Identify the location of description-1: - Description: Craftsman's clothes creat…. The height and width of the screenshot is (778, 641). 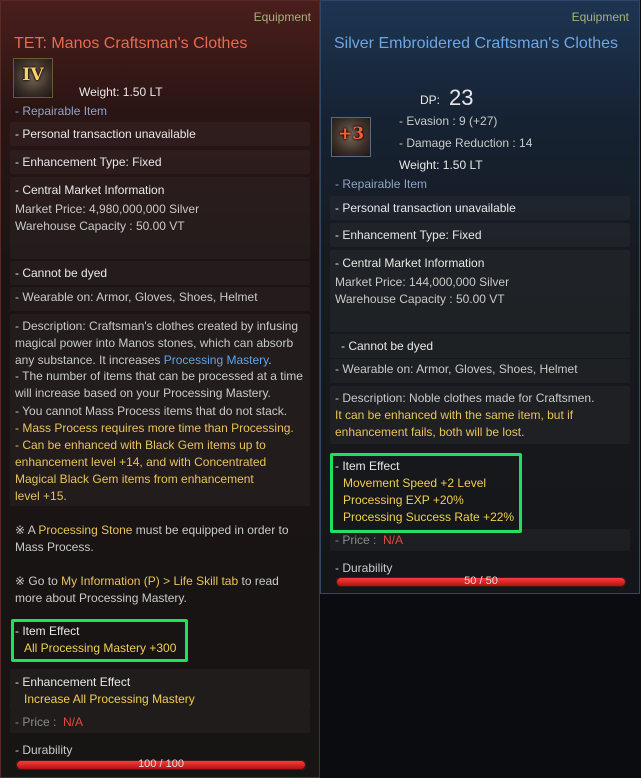
(161, 343).